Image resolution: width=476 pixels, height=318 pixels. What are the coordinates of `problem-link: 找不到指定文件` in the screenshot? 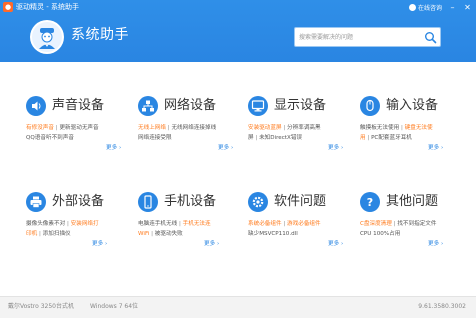 It's located at (416, 224).